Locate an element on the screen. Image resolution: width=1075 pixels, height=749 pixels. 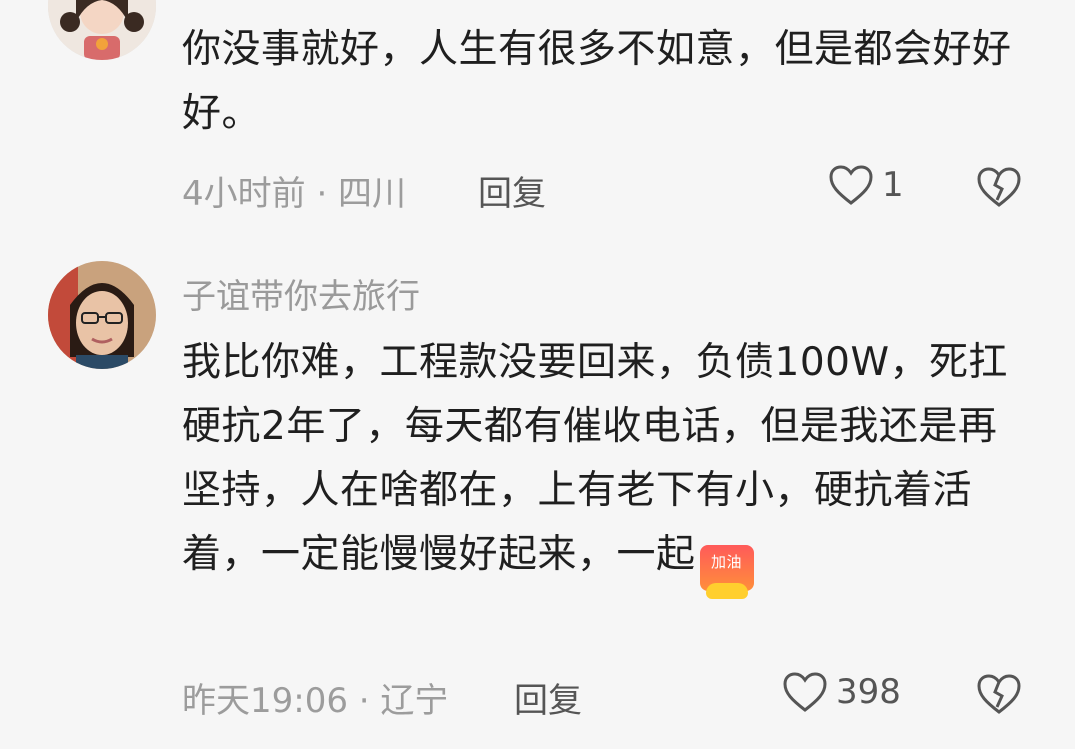
like-count: 398 is located at coordinates (868, 692).